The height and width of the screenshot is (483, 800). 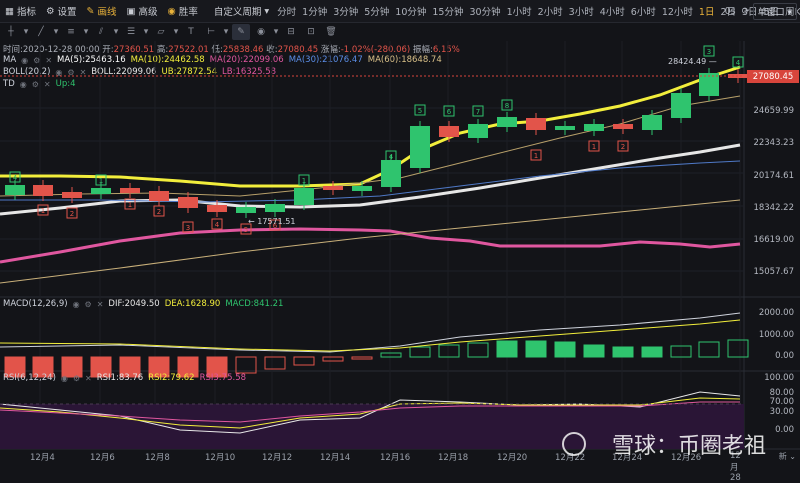 What do you see at coordinates (241, 32) in the screenshot?
I see `brush-icon: ✎` at bounding box center [241, 32].